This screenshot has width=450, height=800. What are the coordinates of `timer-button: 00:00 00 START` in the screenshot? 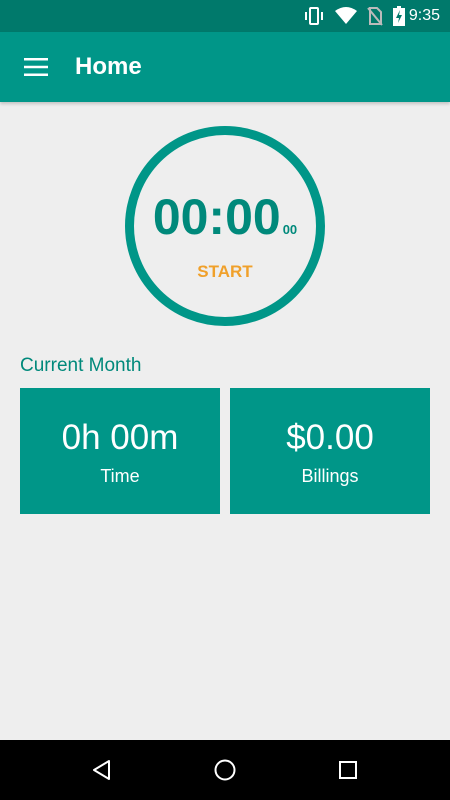 It's located at (225, 226).